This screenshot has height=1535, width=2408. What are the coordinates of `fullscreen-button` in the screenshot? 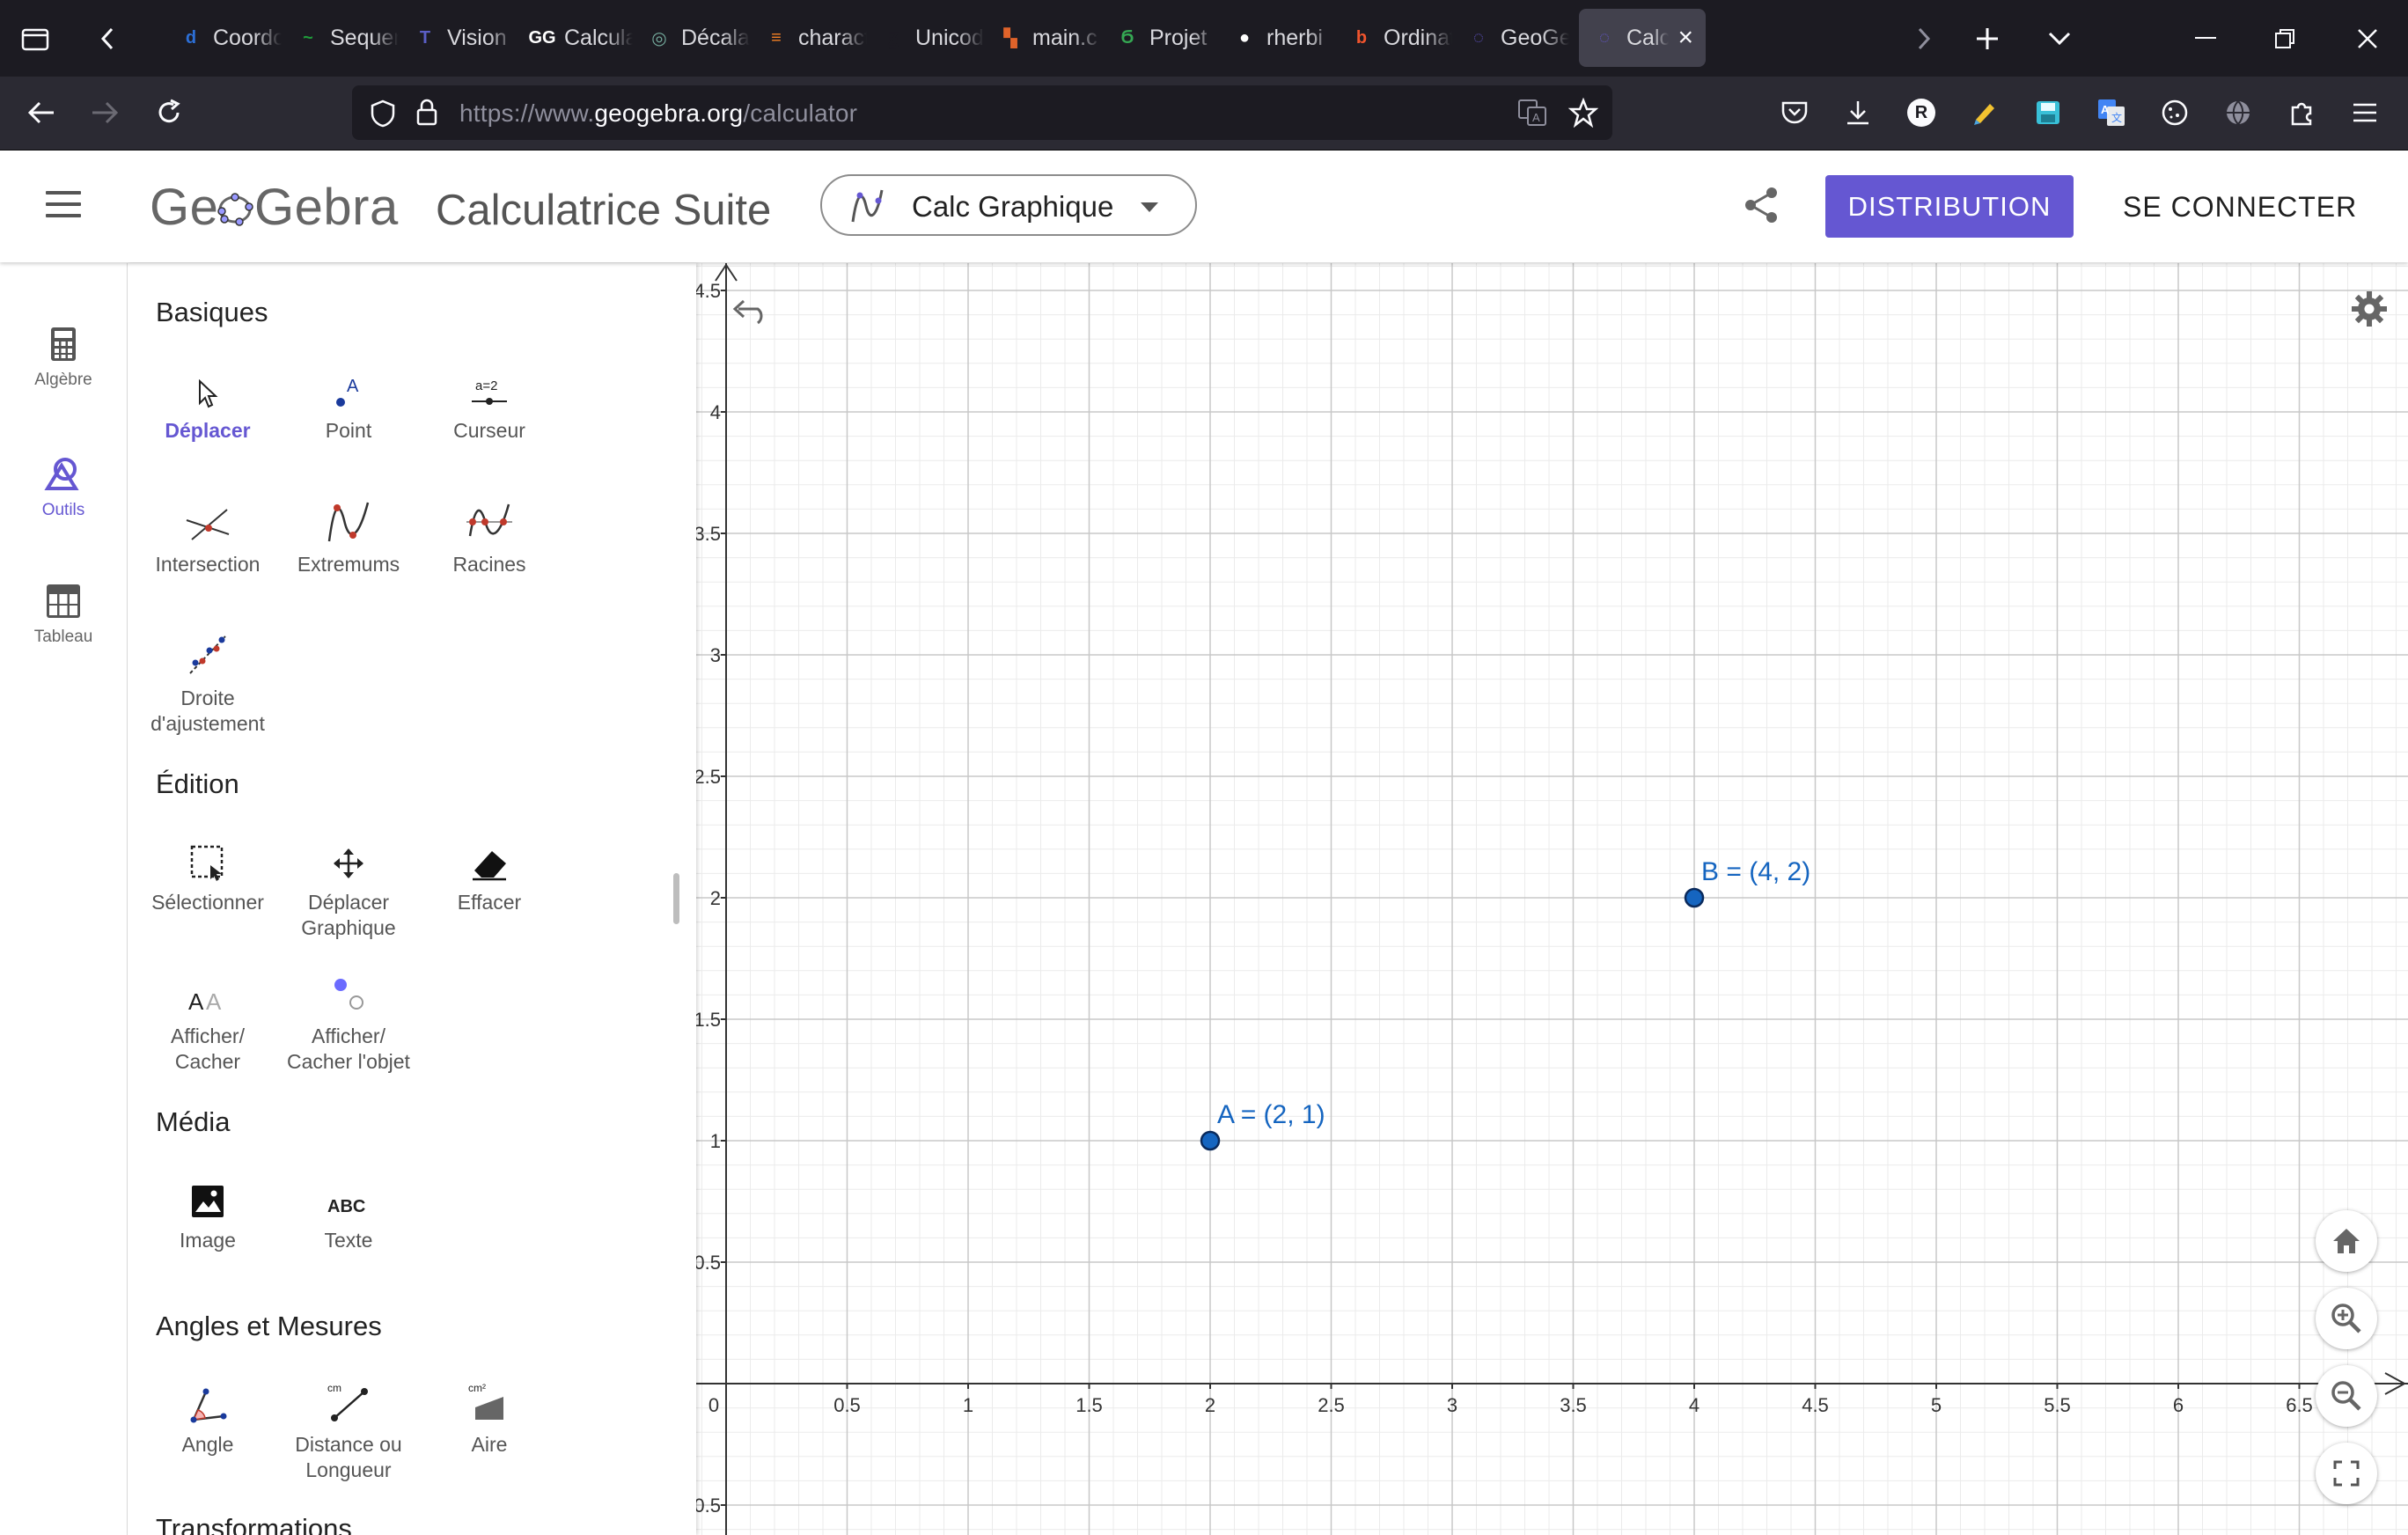 It's located at (2346, 1473).